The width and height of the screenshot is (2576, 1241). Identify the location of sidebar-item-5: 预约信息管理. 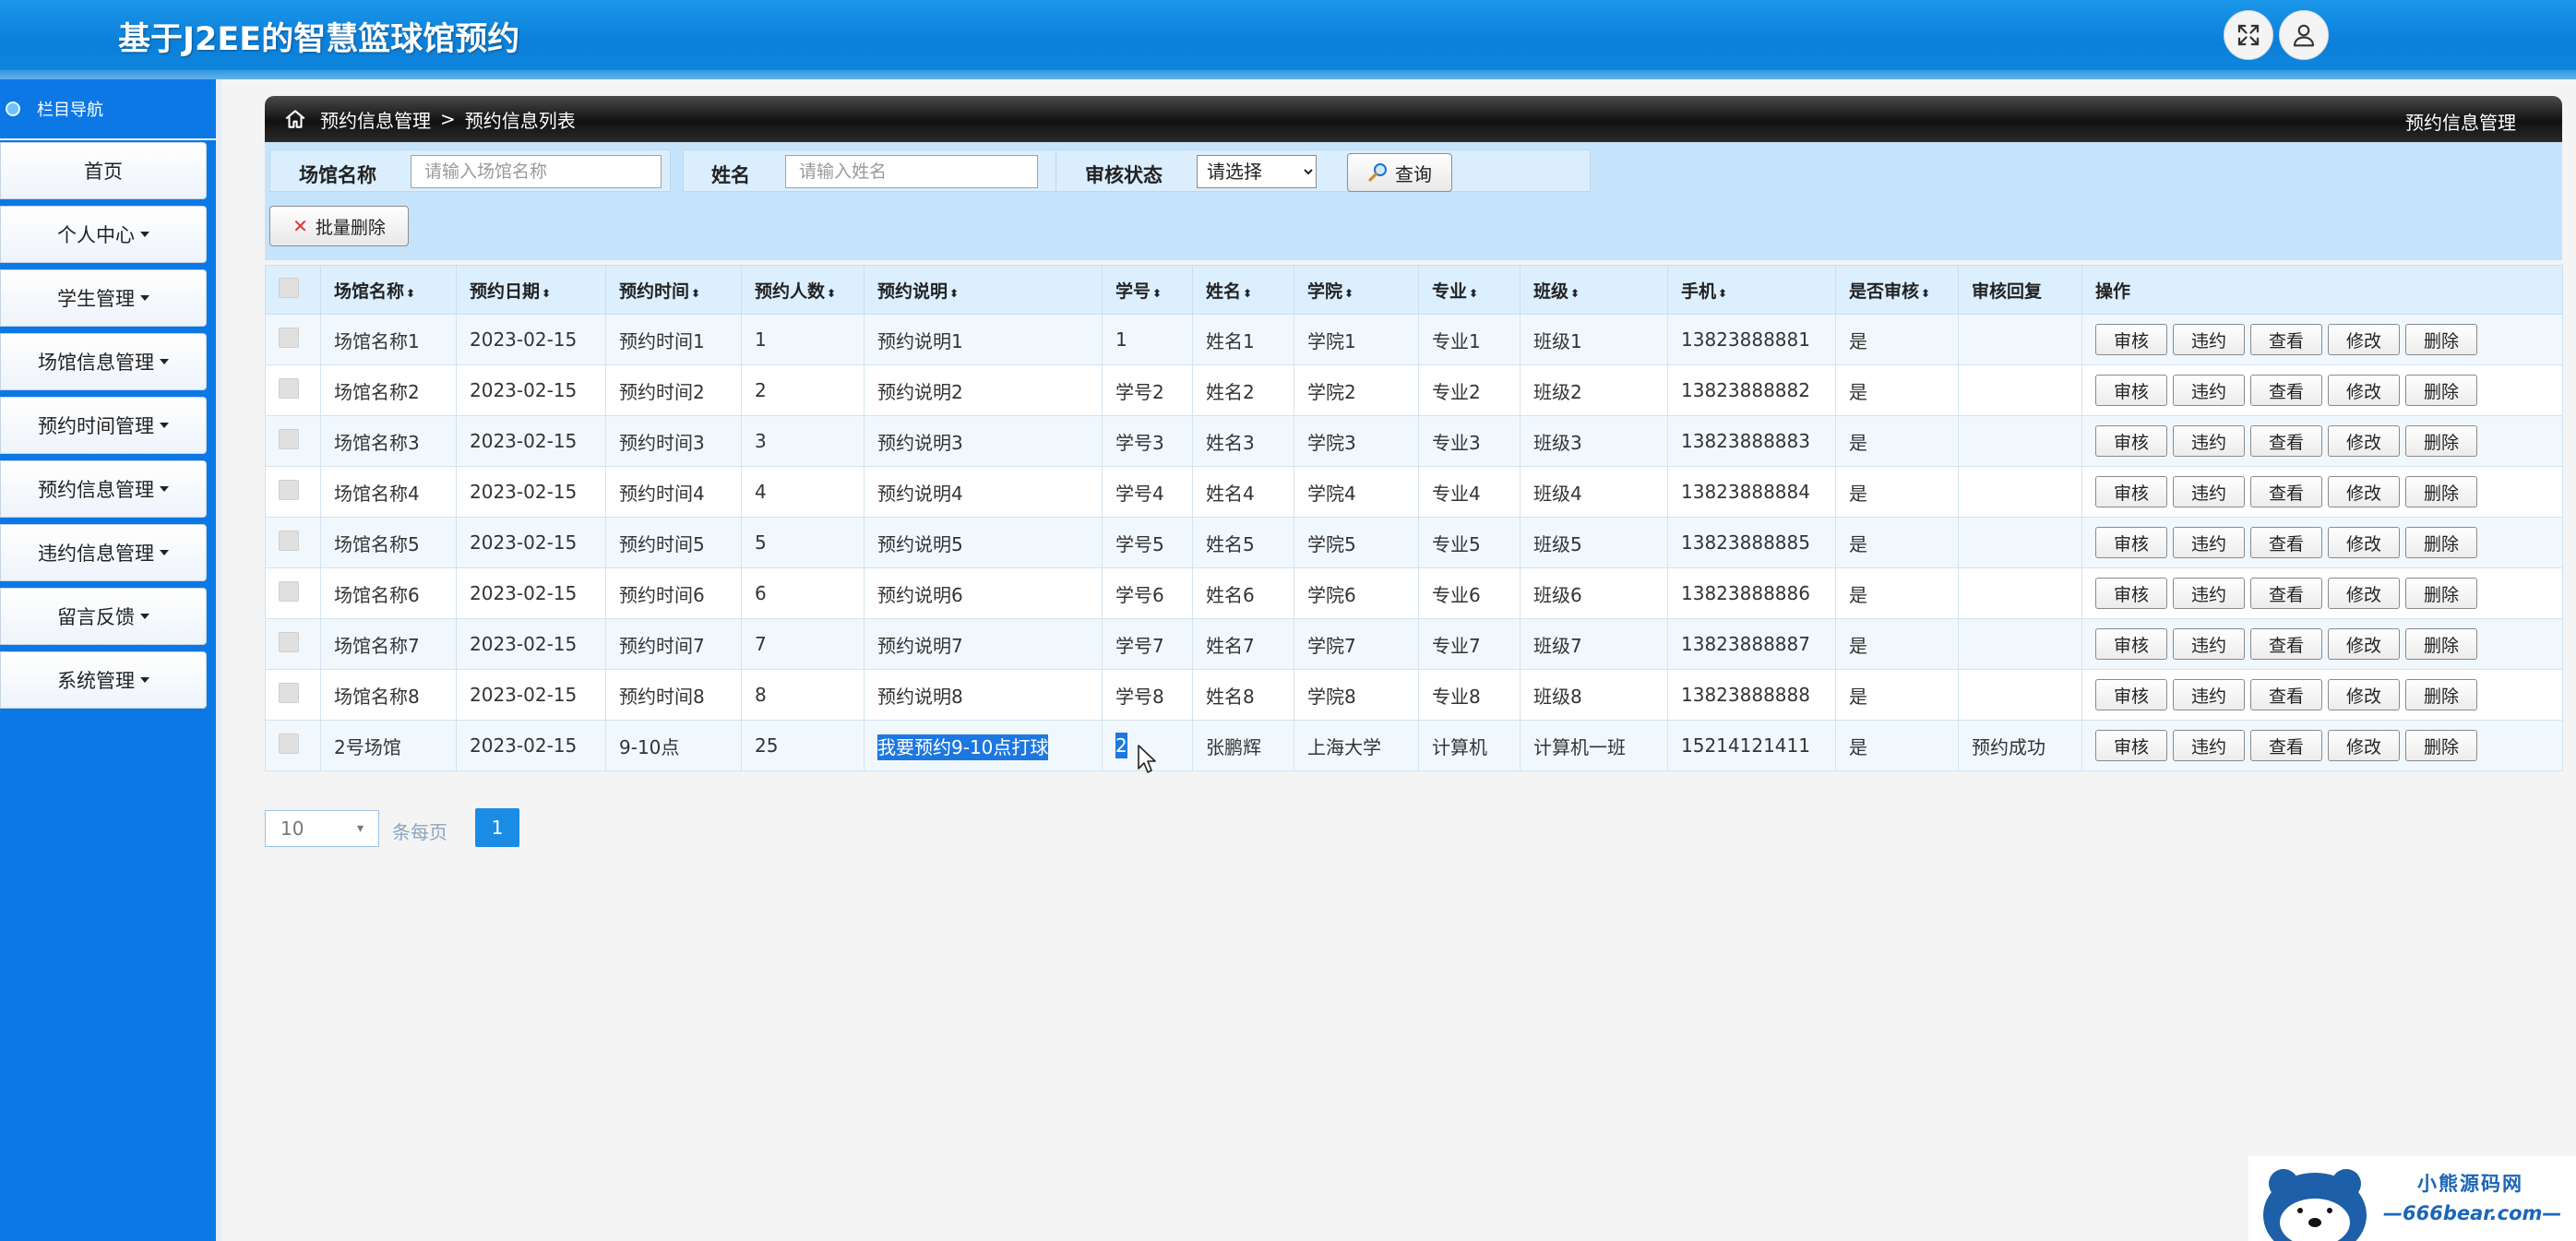
(103, 489).